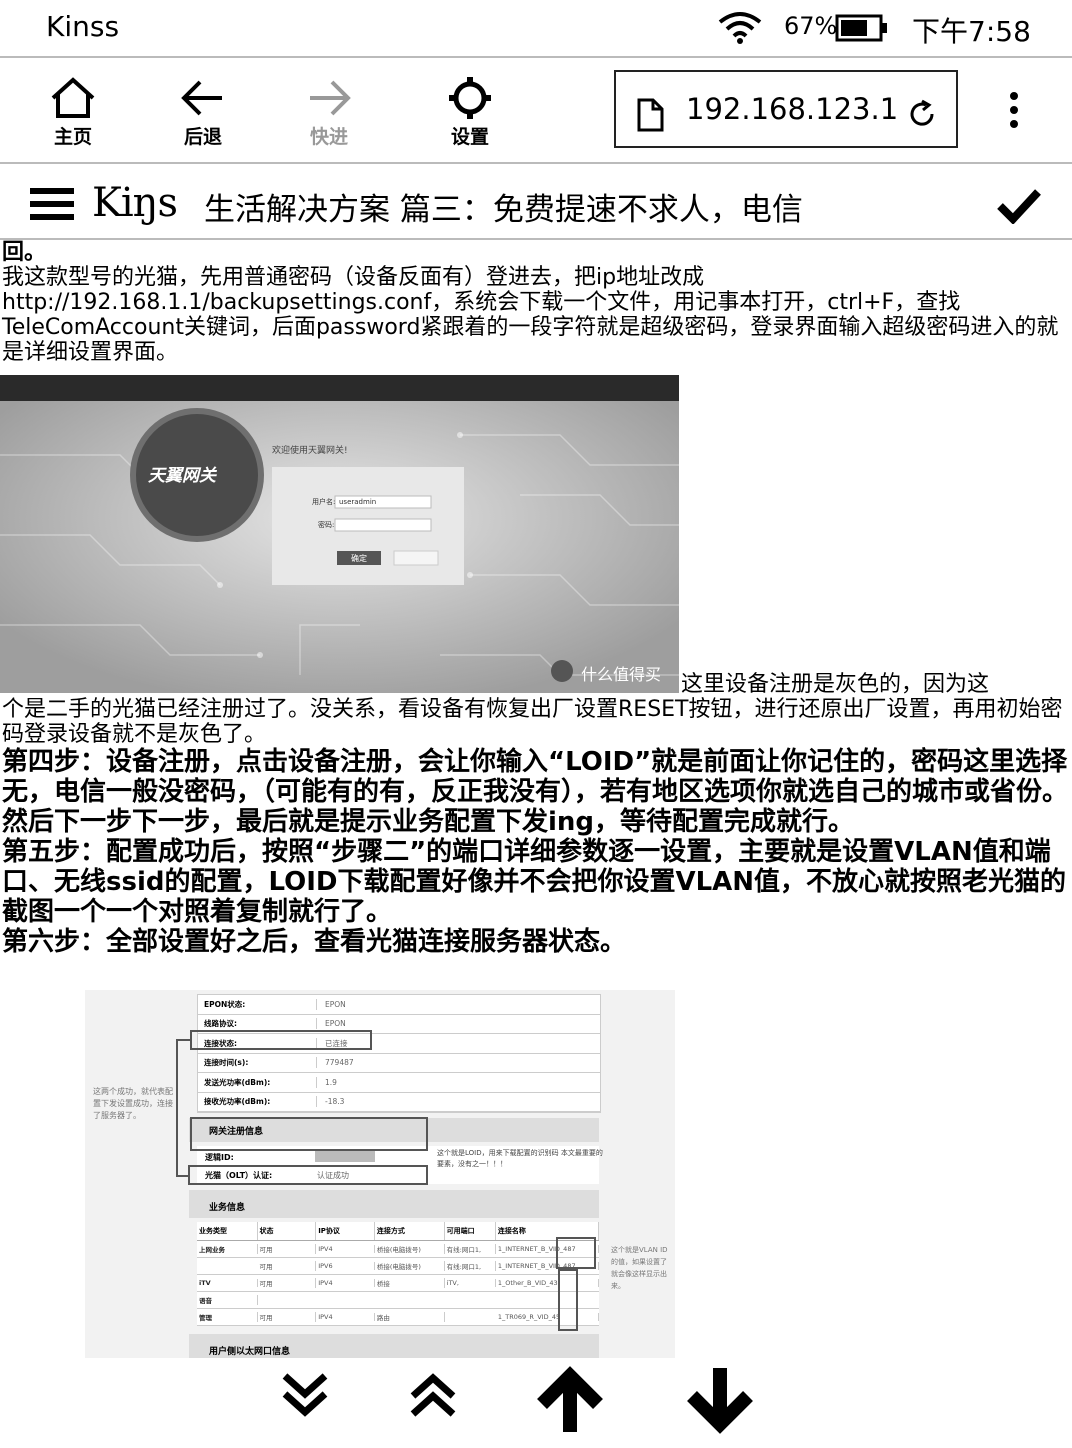  What do you see at coordinates (24, 252) in the screenshot?
I see `text-fragment: 回。` at bounding box center [24, 252].